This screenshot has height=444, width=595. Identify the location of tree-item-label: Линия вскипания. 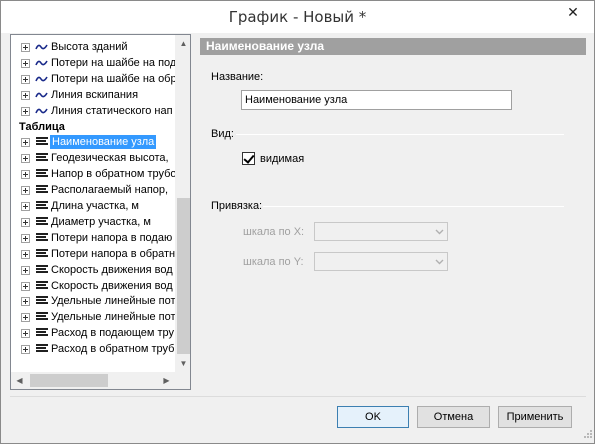
(95, 94).